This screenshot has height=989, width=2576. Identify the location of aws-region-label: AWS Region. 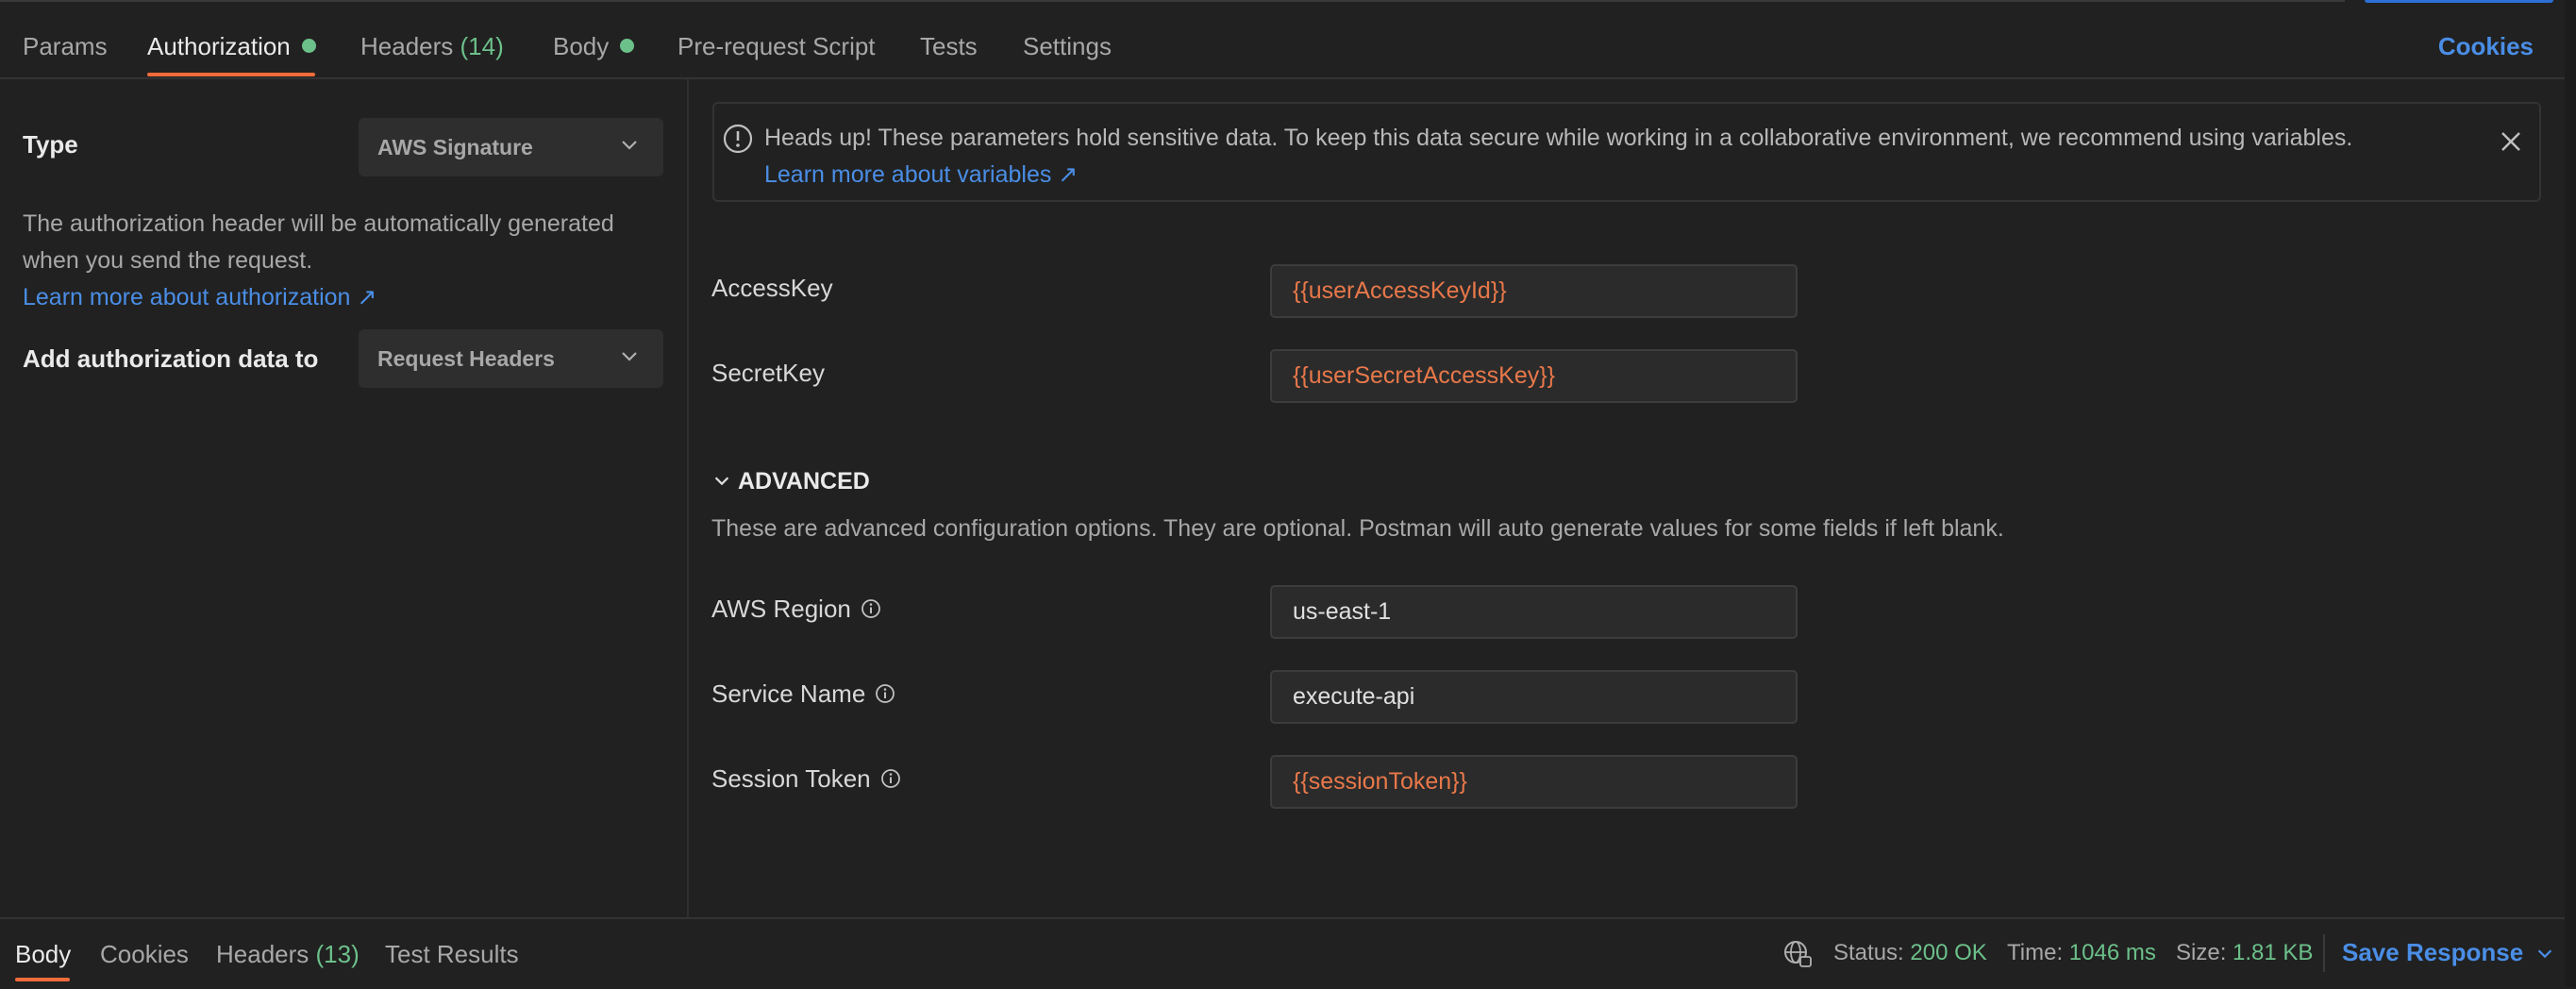
(796, 609).